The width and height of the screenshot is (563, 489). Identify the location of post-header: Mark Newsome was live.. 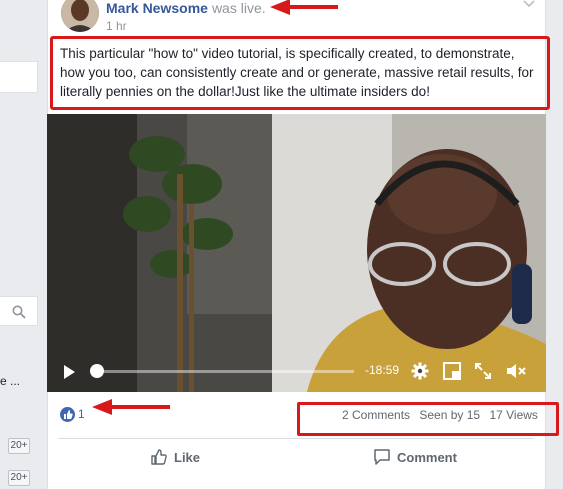
(186, 8).